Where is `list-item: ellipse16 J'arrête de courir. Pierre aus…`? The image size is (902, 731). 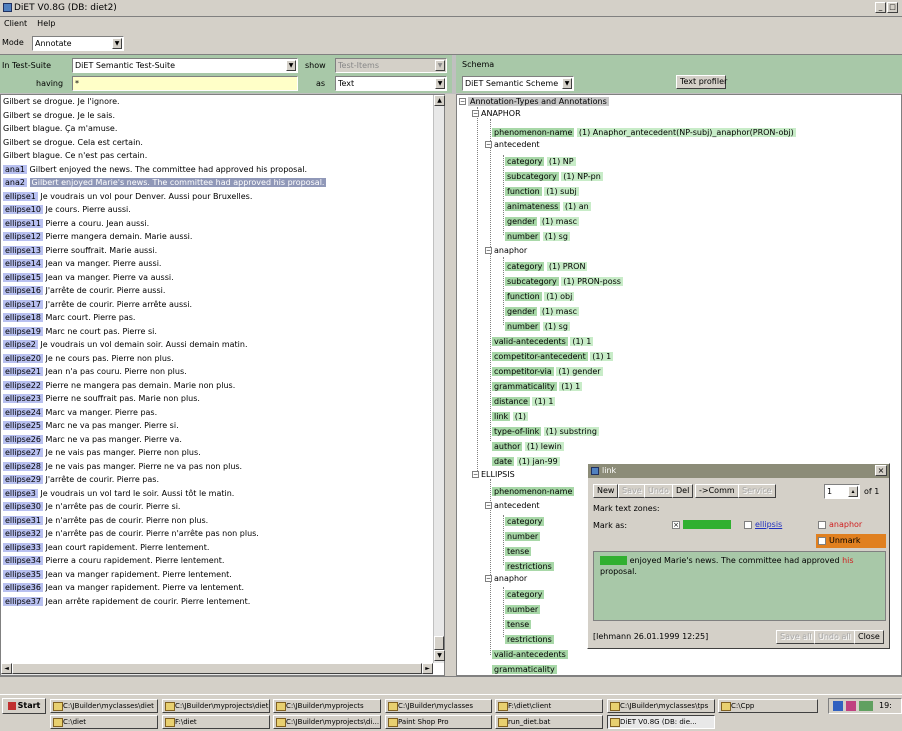
list-item: ellipse16 J'arrête de courir. Pierre aus… is located at coordinates (217, 291).